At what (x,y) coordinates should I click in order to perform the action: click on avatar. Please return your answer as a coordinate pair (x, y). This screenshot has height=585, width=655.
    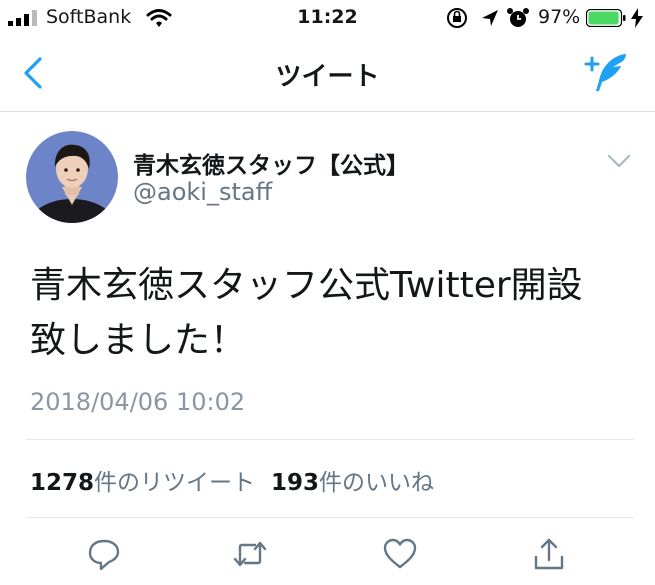
    Looking at the image, I should click on (72, 177).